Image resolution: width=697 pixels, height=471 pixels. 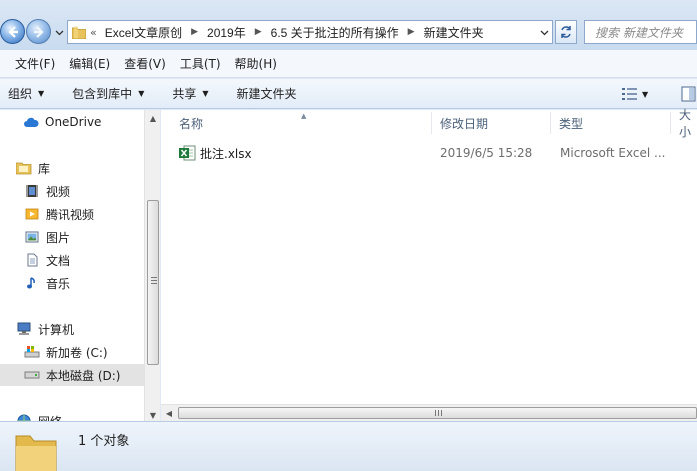 What do you see at coordinates (348, 446) in the screenshot?
I see `details-pane: 1 个对象` at bounding box center [348, 446].